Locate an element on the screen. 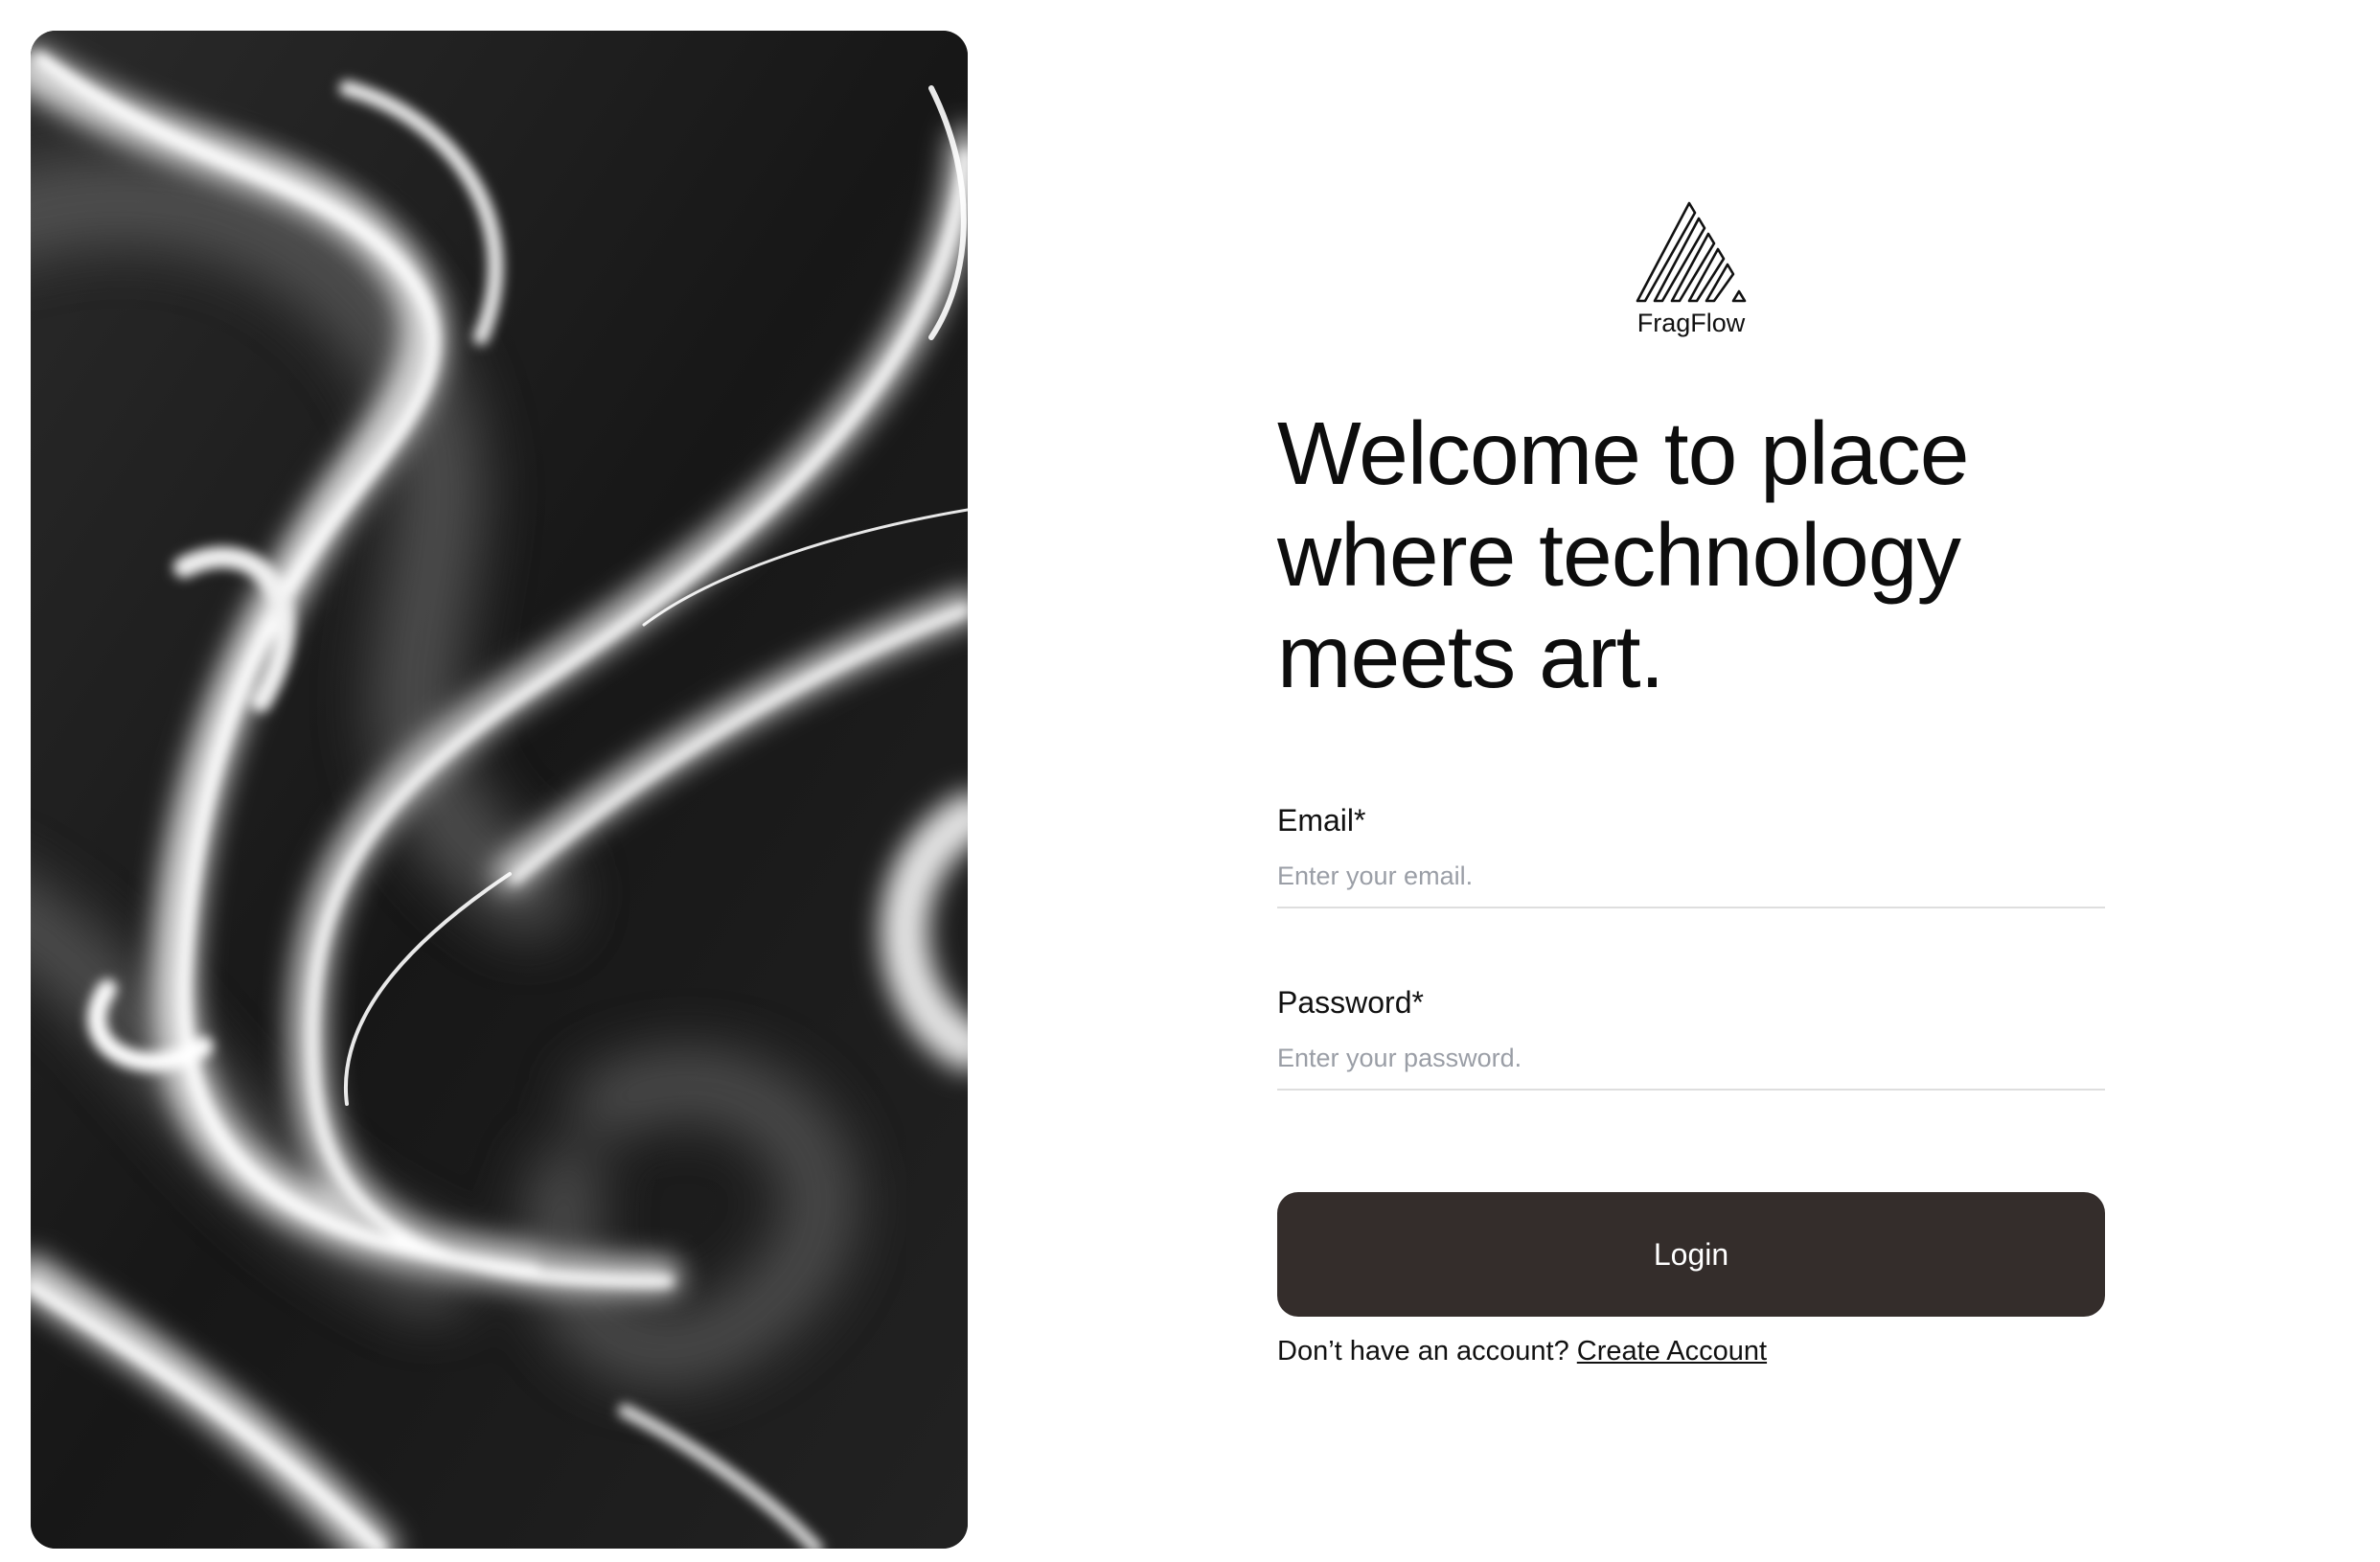 This screenshot has height=1562, width=2380. brand-name: FragFlow is located at coordinates (1691, 323).